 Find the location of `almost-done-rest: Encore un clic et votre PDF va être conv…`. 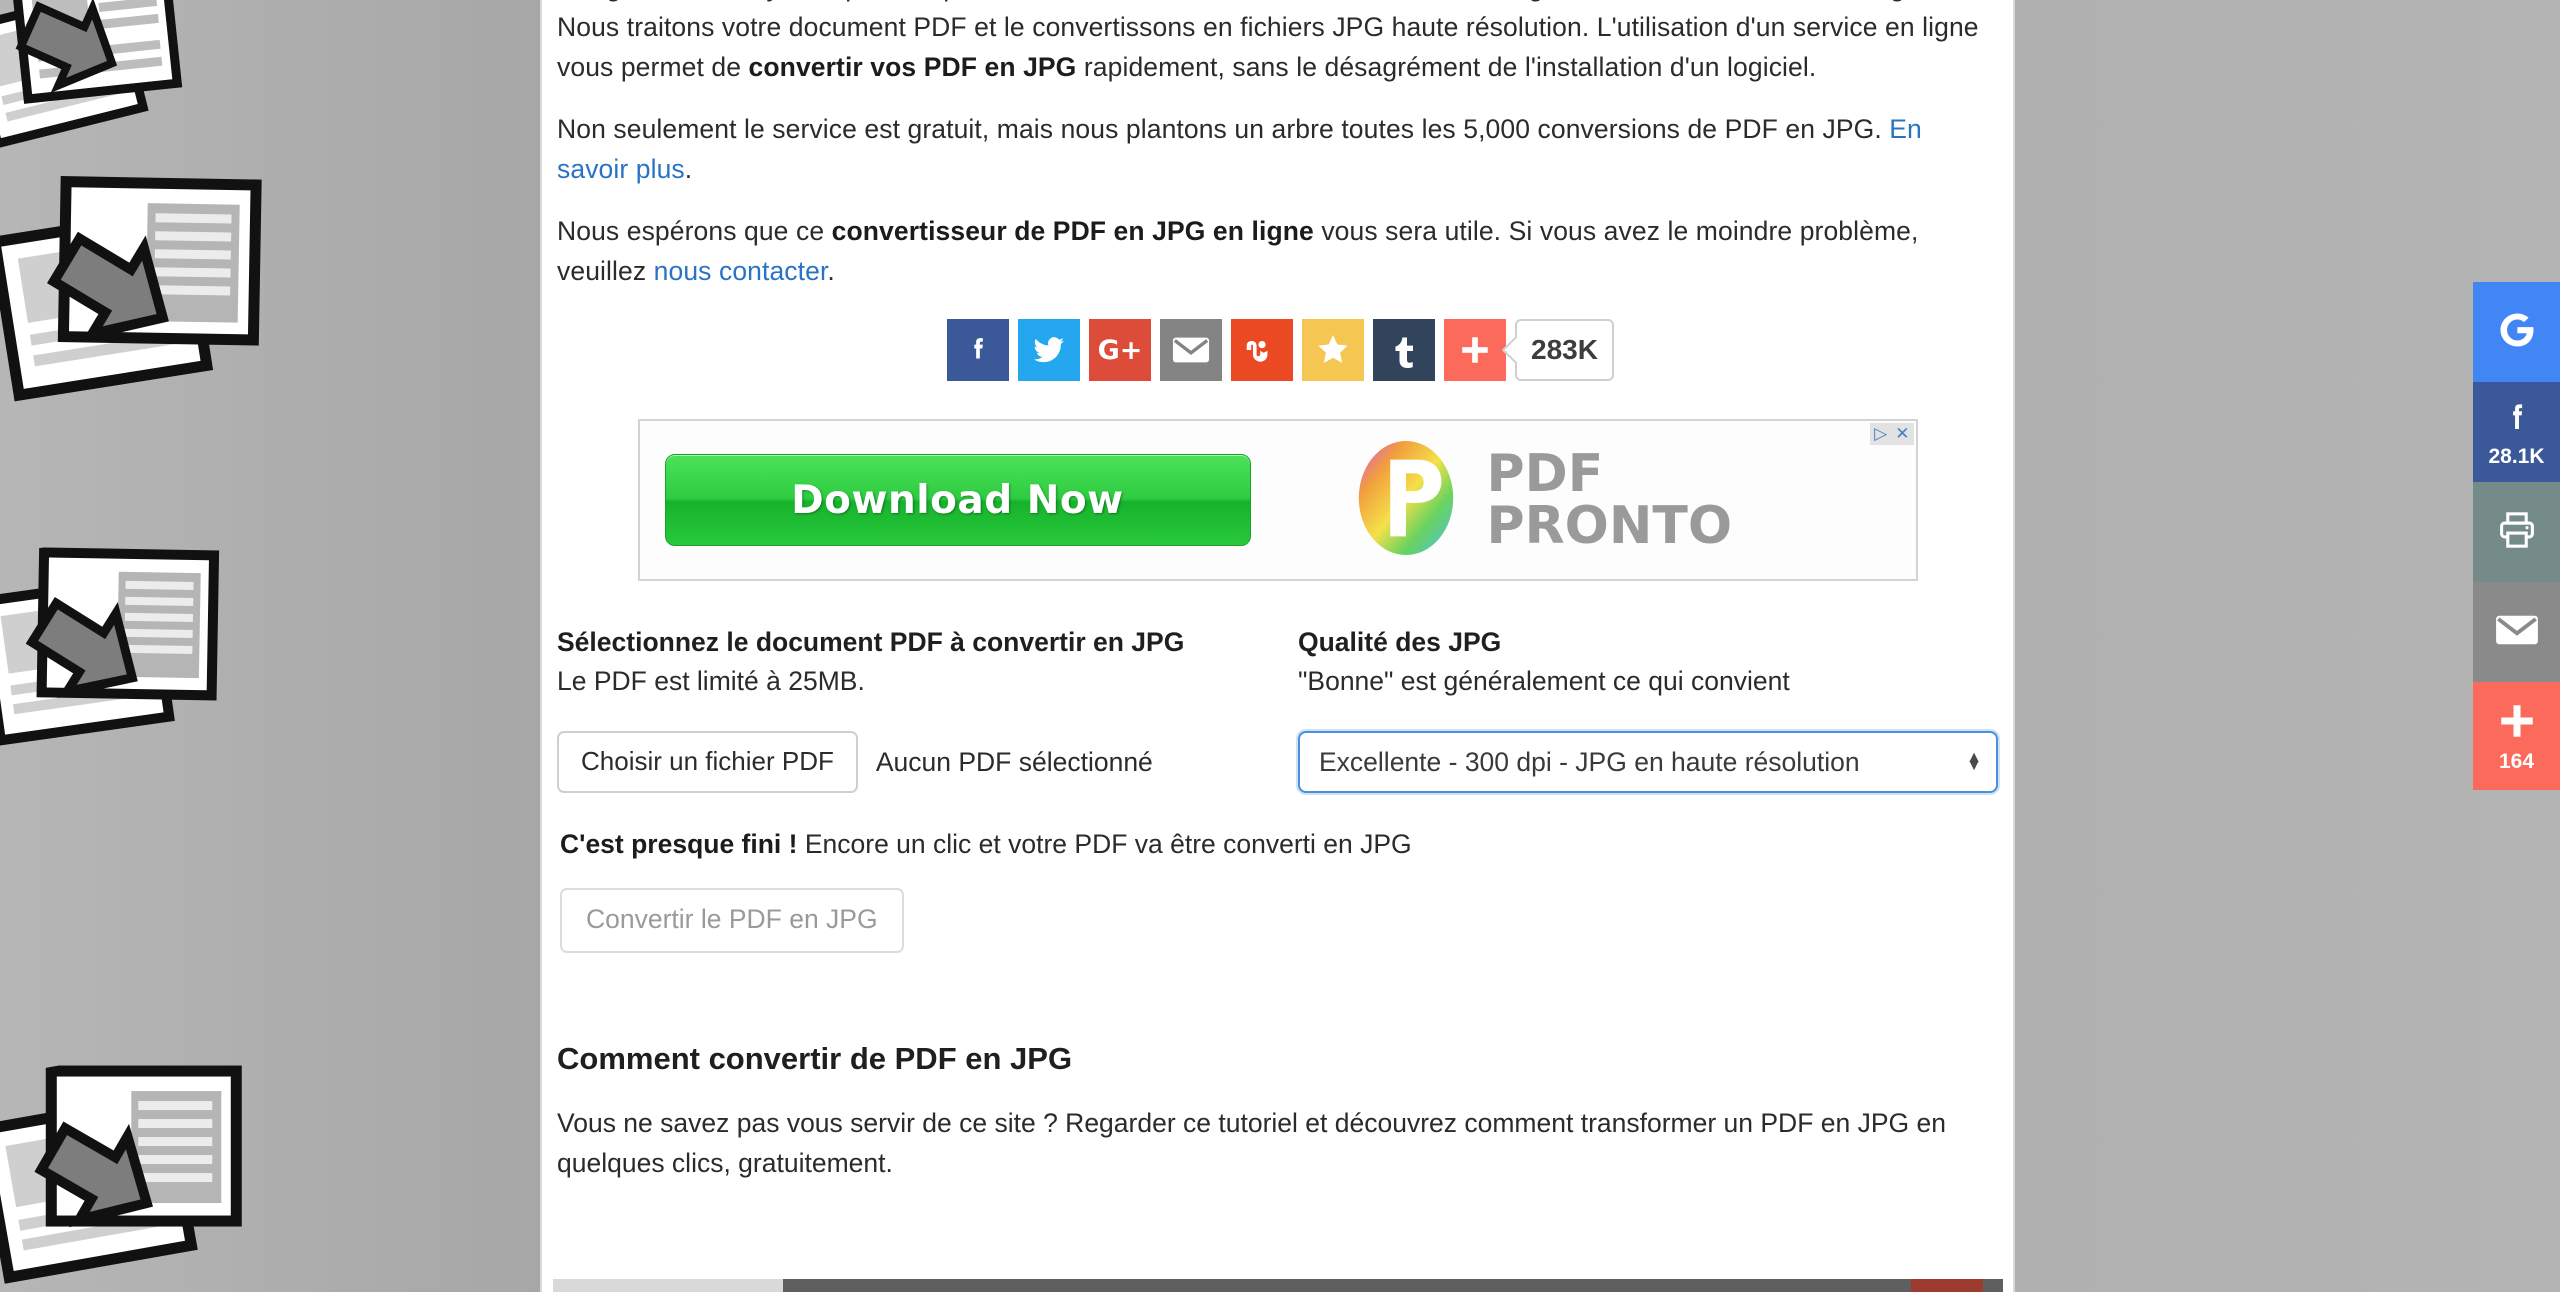

almost-done-rest: Encore un clic et votre PDF va être conv… is located at coordinates (1104, 844).